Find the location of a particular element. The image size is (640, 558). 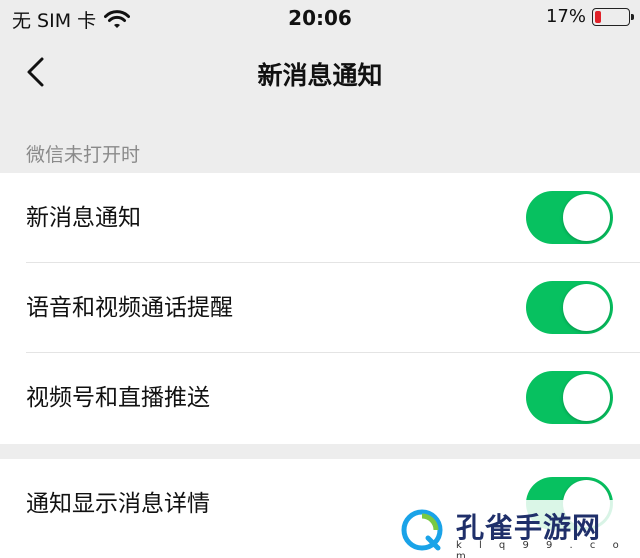

call-reminder-toggle is located at coordinates (569, 307).